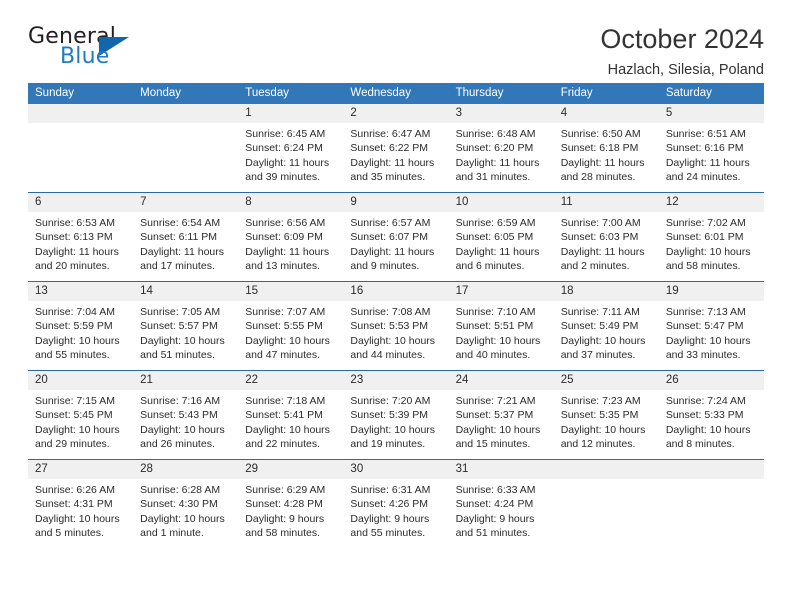  What do you see at coordinates (606, 380) in the screenshot?
I see `day-number-25: 25` at bounding box center [606, 380].